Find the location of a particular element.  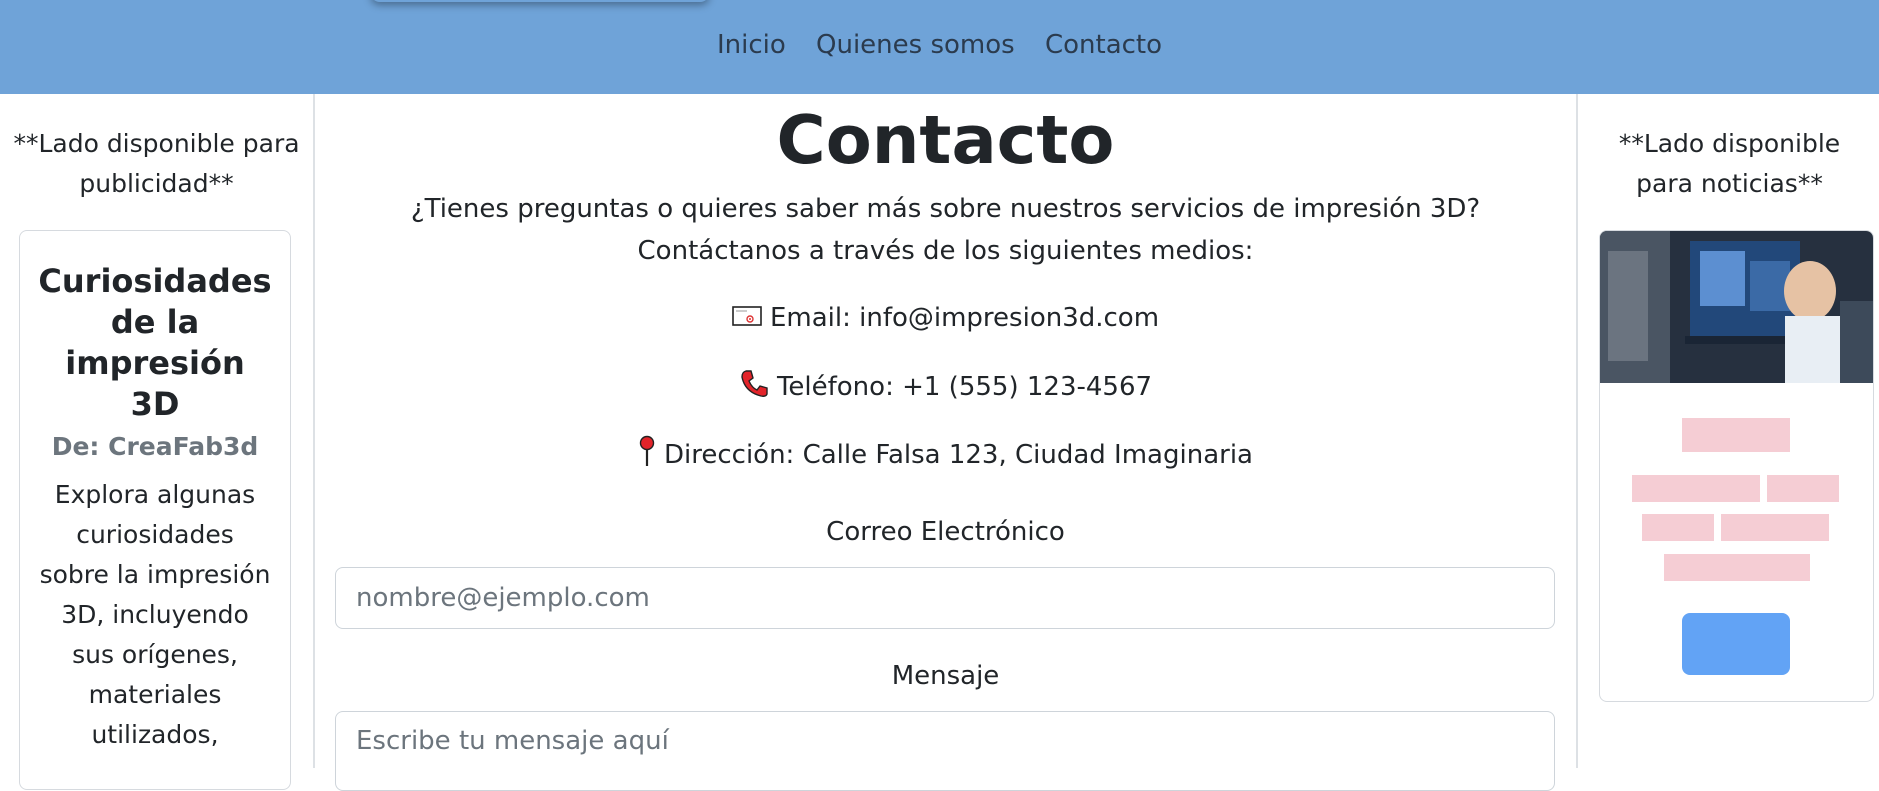

card-title: Curiosidades de la impresión 3D is located at coordinates (155, 342).